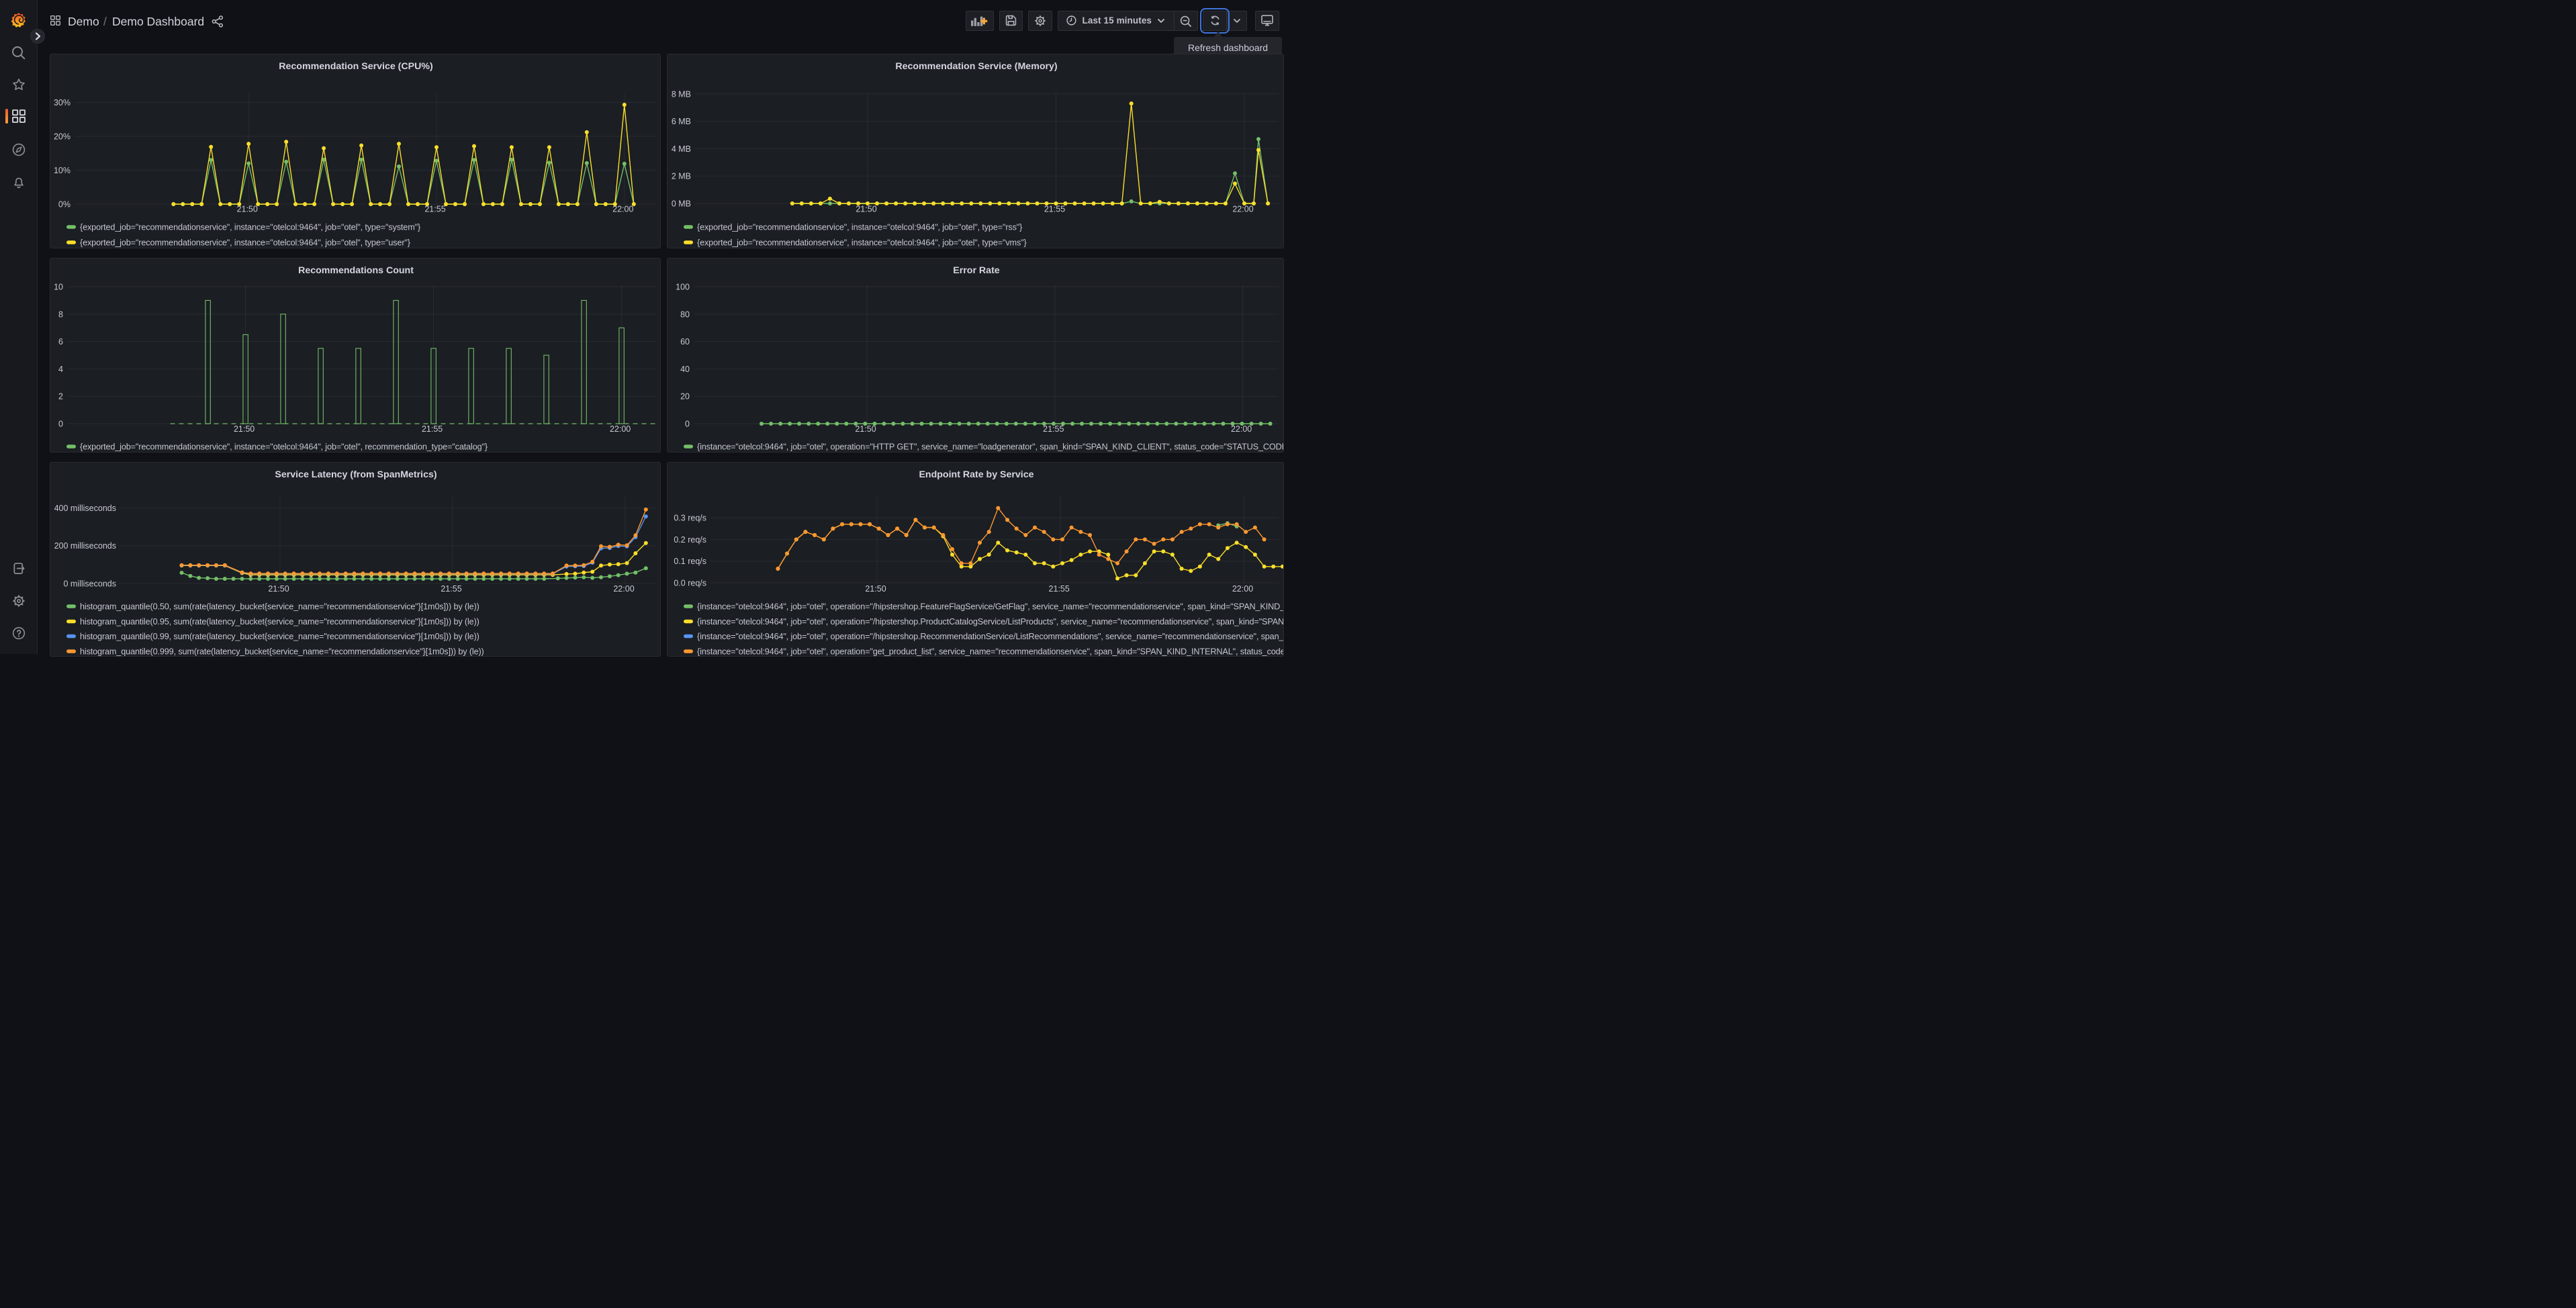 This screenshot has width=2576, height=1308. Describe the element at coordinates (976, 474) in the screenshot. I see `svg-text: Endpoint Rate by Service` at that location.